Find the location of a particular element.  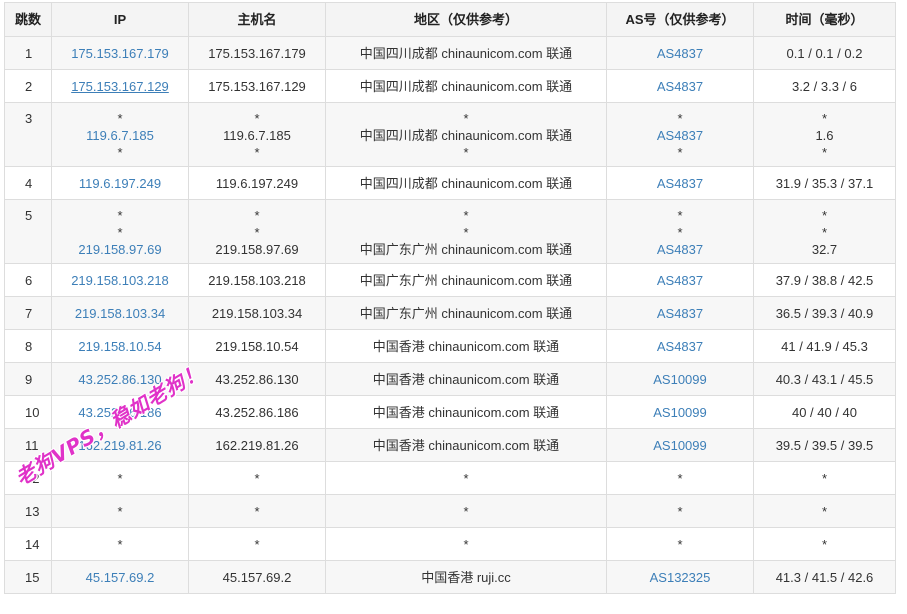

time-cell: 37.9 / 38.8 / 42.5 is located at coordinates (824, 280).